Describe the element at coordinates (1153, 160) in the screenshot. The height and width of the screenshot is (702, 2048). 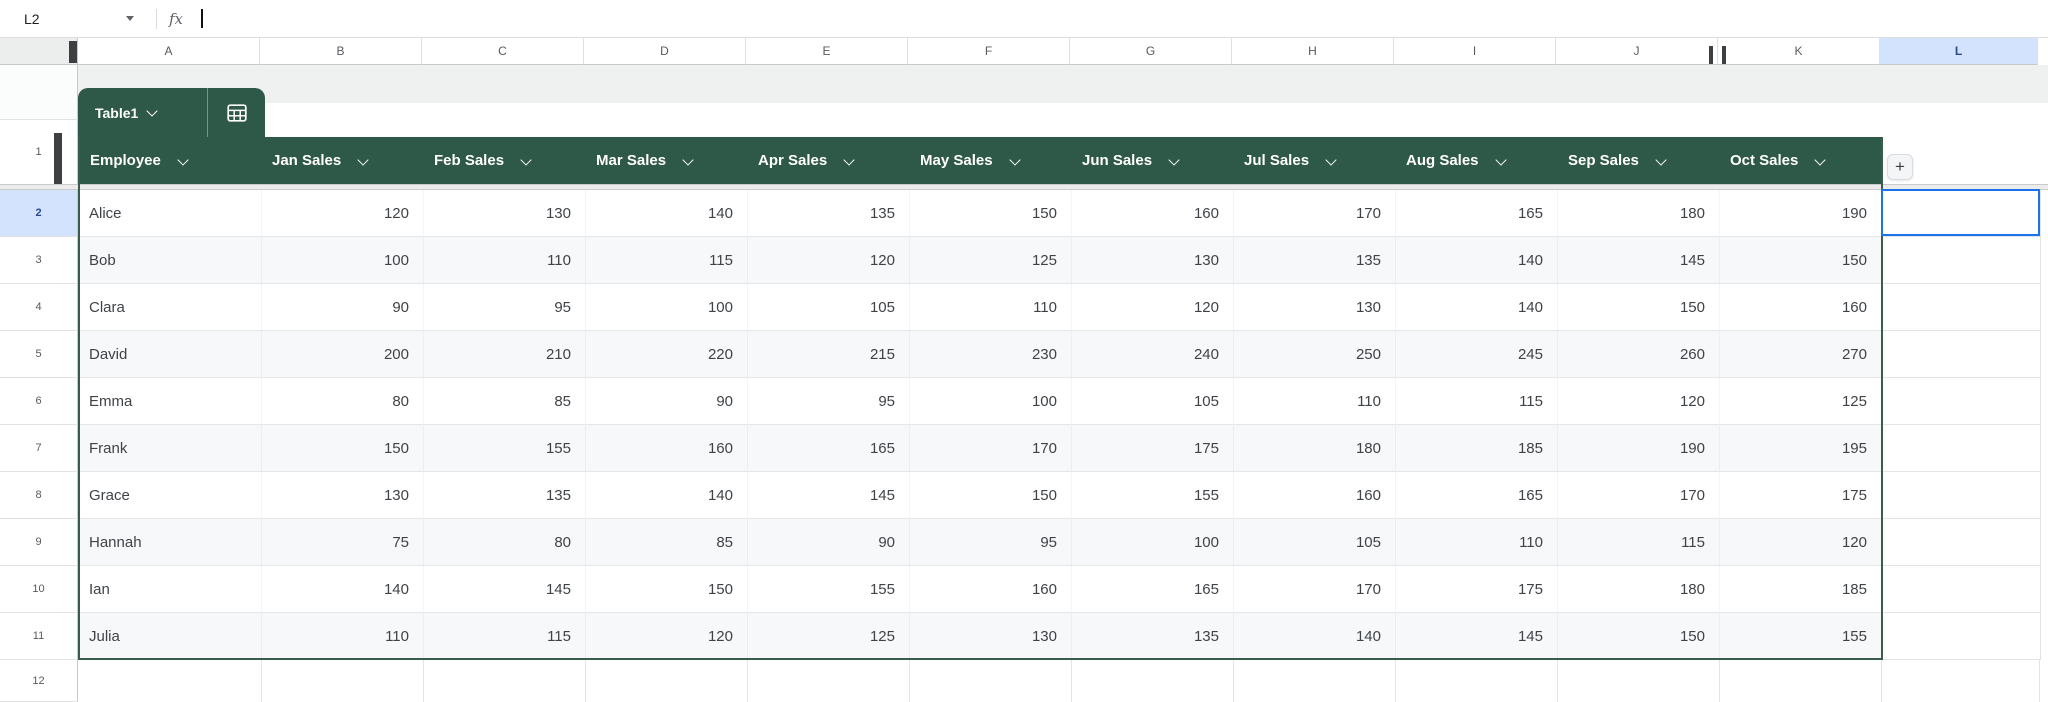
I see `table-column-header-jun-sales: Jun Sales` at that location.